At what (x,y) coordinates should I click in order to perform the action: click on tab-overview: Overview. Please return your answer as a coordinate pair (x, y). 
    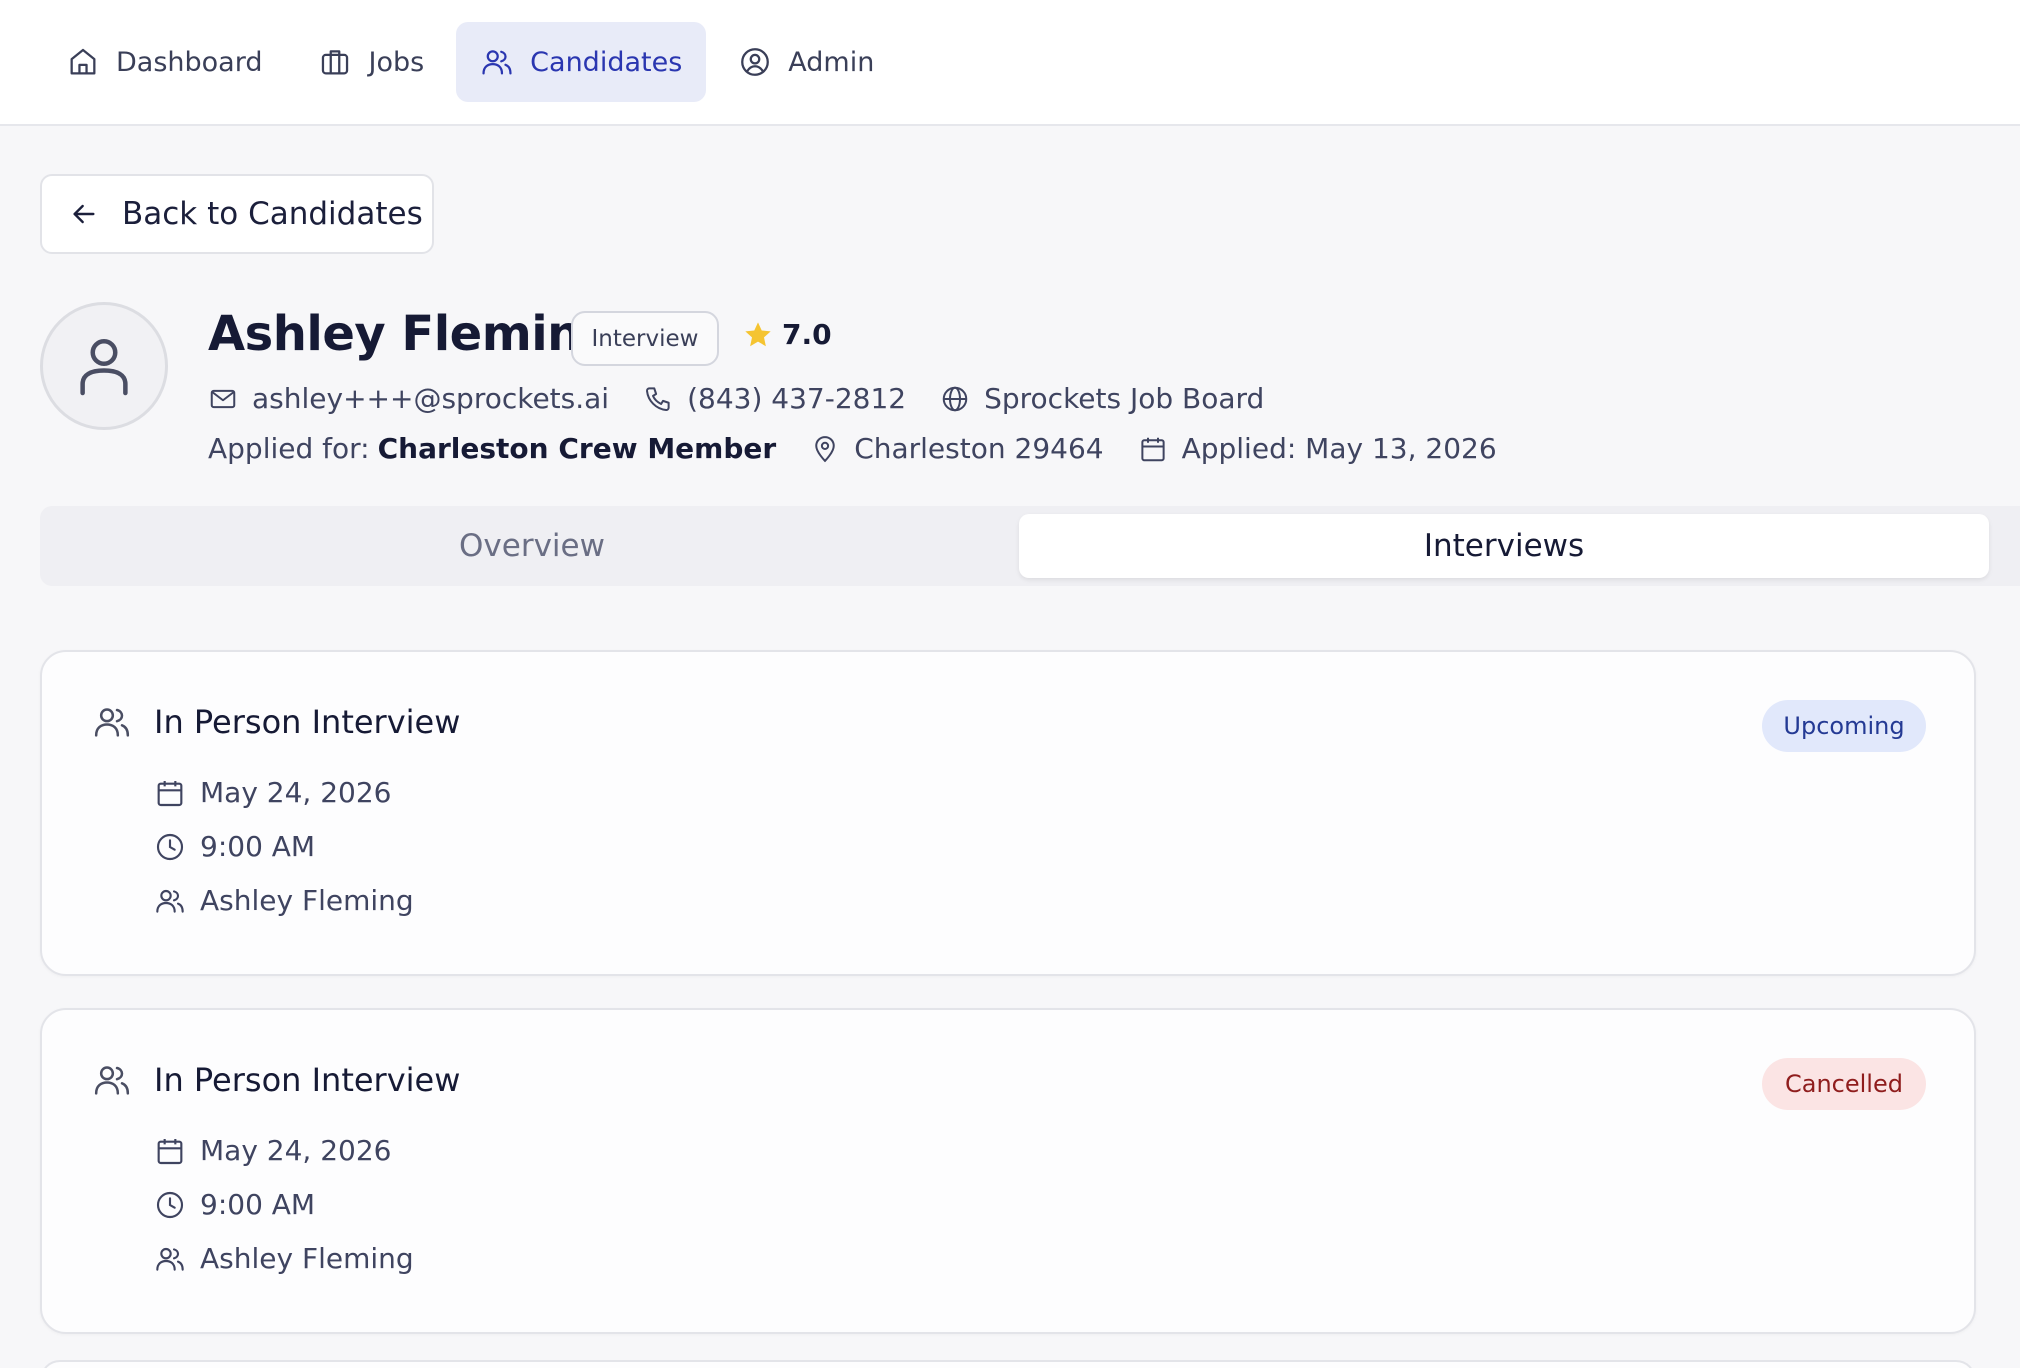
    Looking at the image, I should click on (532, 546).